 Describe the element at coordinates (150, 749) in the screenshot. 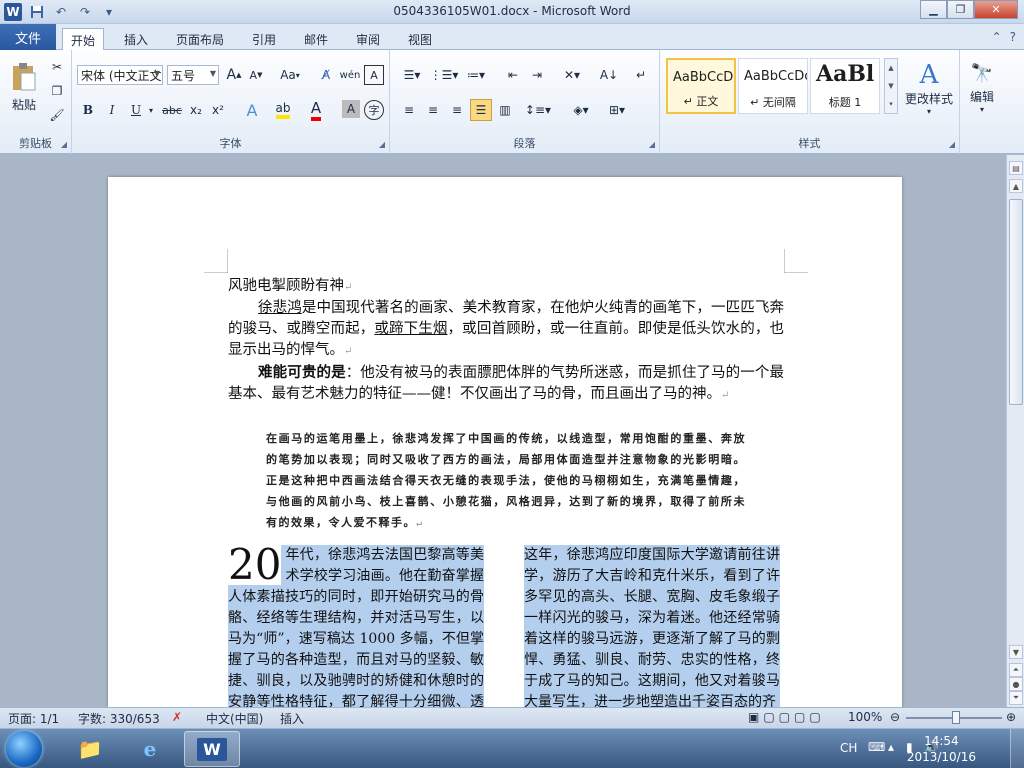

I see `ie-taskbar-icon: e` at that location.